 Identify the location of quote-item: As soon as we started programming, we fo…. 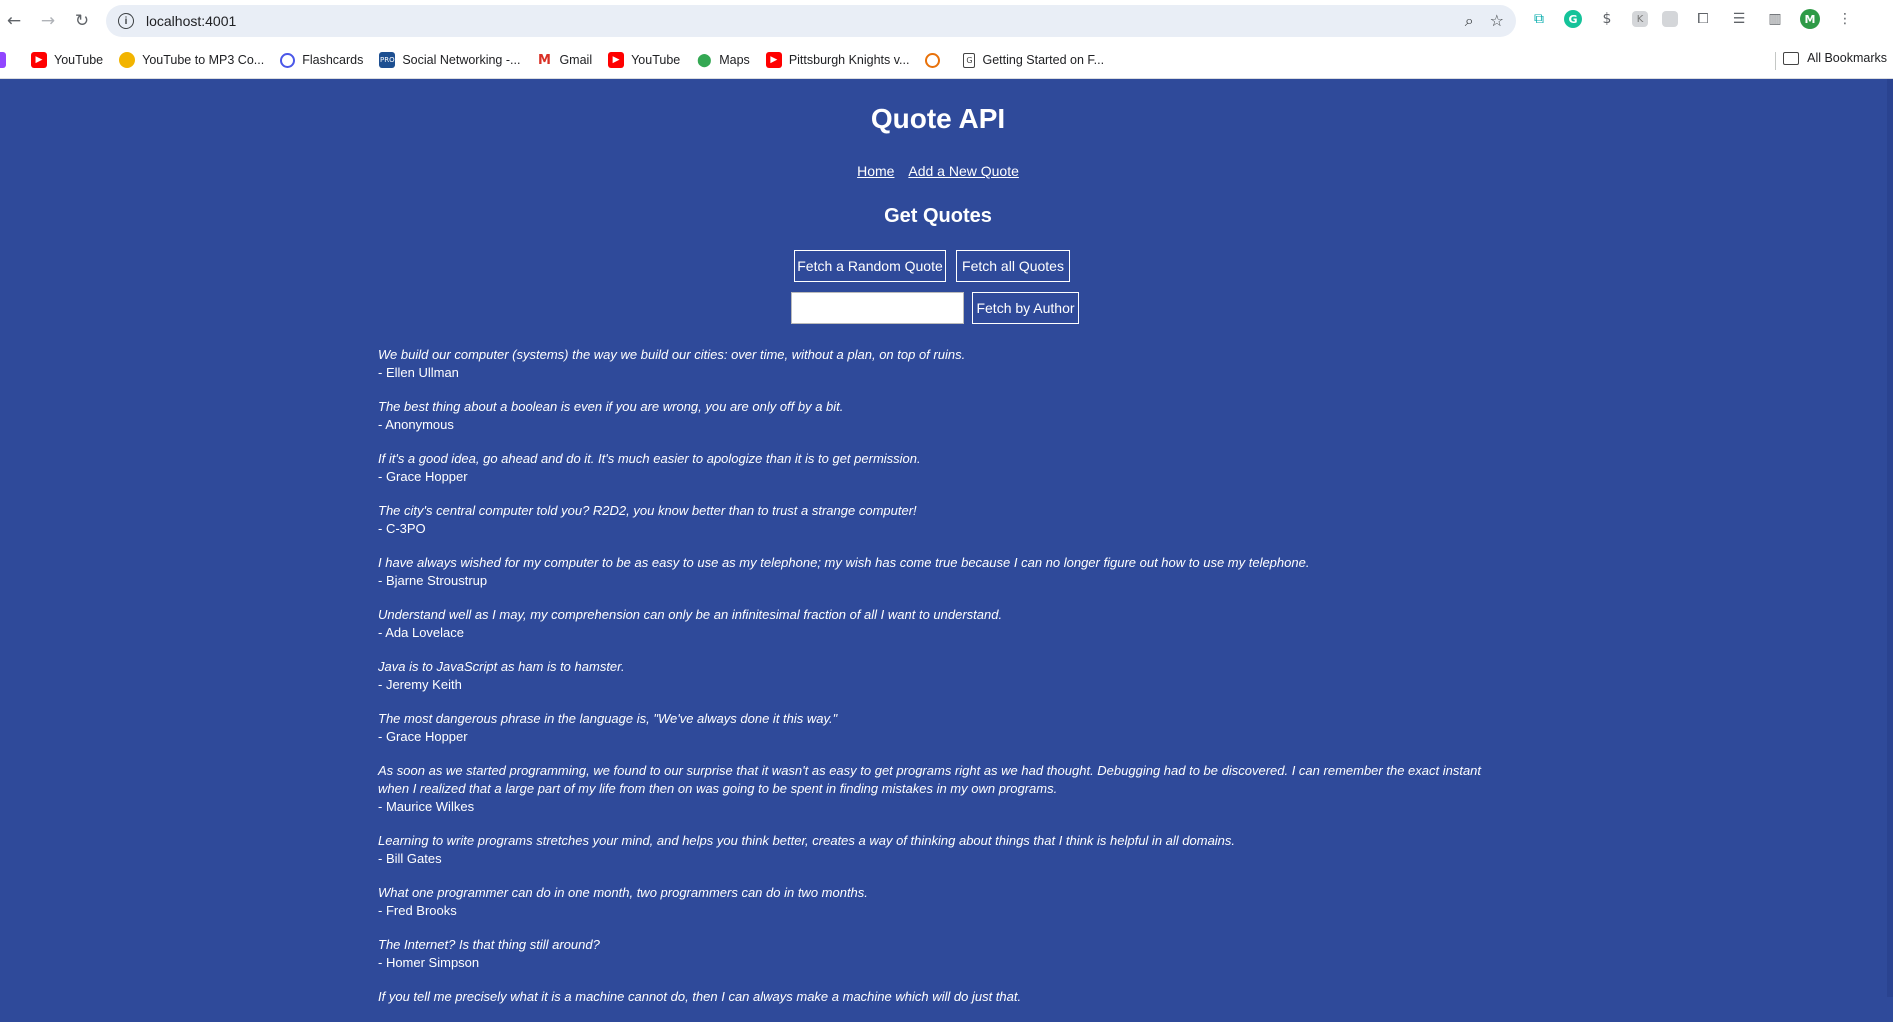
(940, 789).